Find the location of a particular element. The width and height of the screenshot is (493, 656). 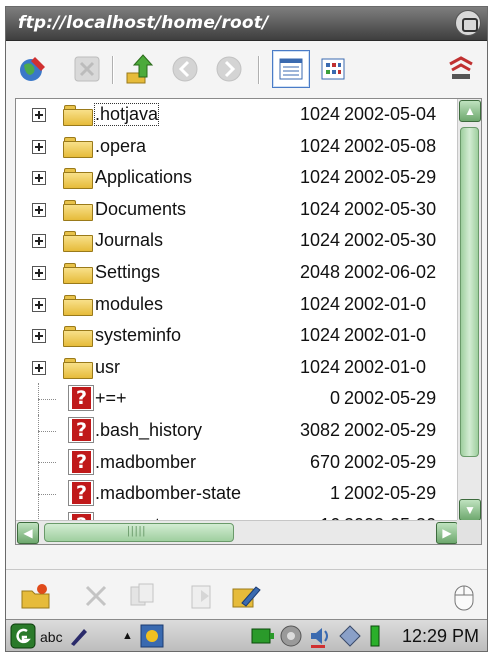

file-size: 0 is located at coordinates (334, 398).